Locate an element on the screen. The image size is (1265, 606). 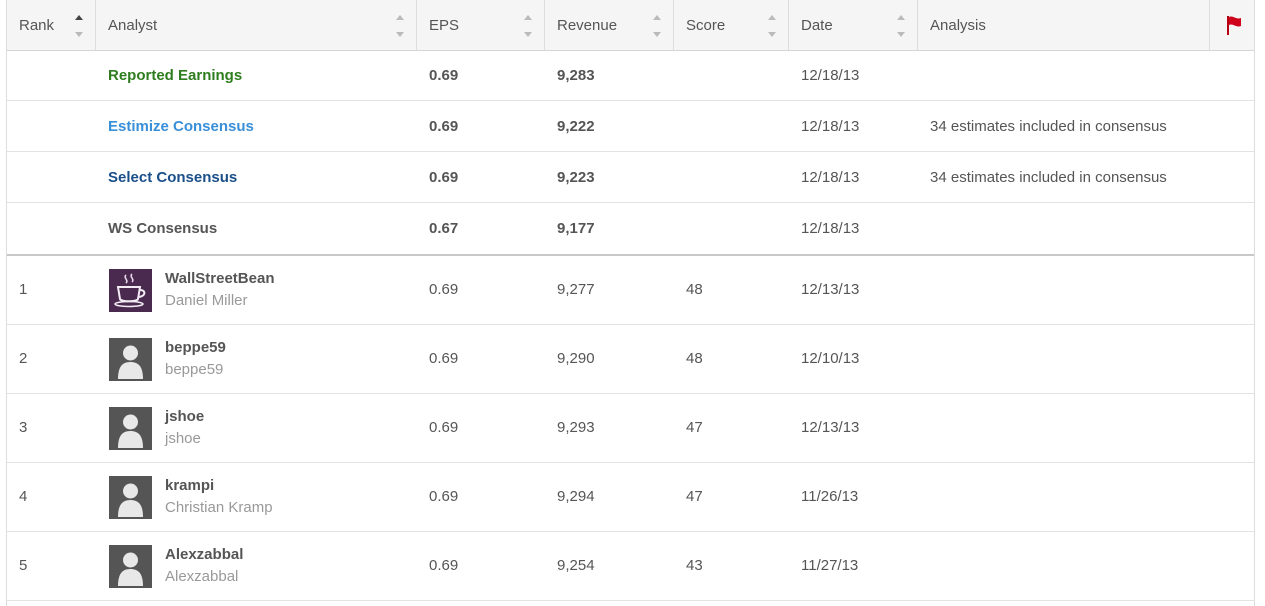
revenue-value: 9,290 is located at coordinates (576, 358).